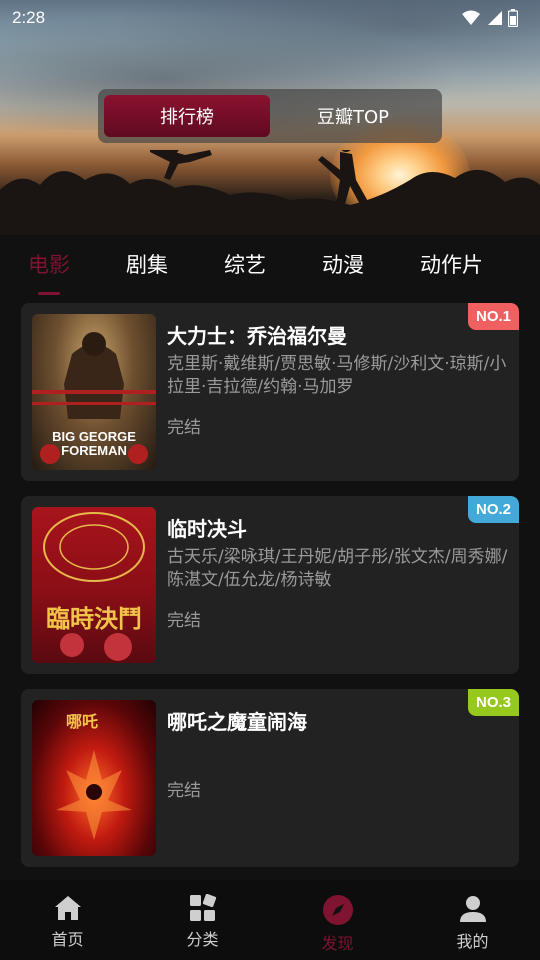 Image resolution: width=540 pixels, height=960 pixels. I want to click on nav-home: 首页, so click(67, 920).